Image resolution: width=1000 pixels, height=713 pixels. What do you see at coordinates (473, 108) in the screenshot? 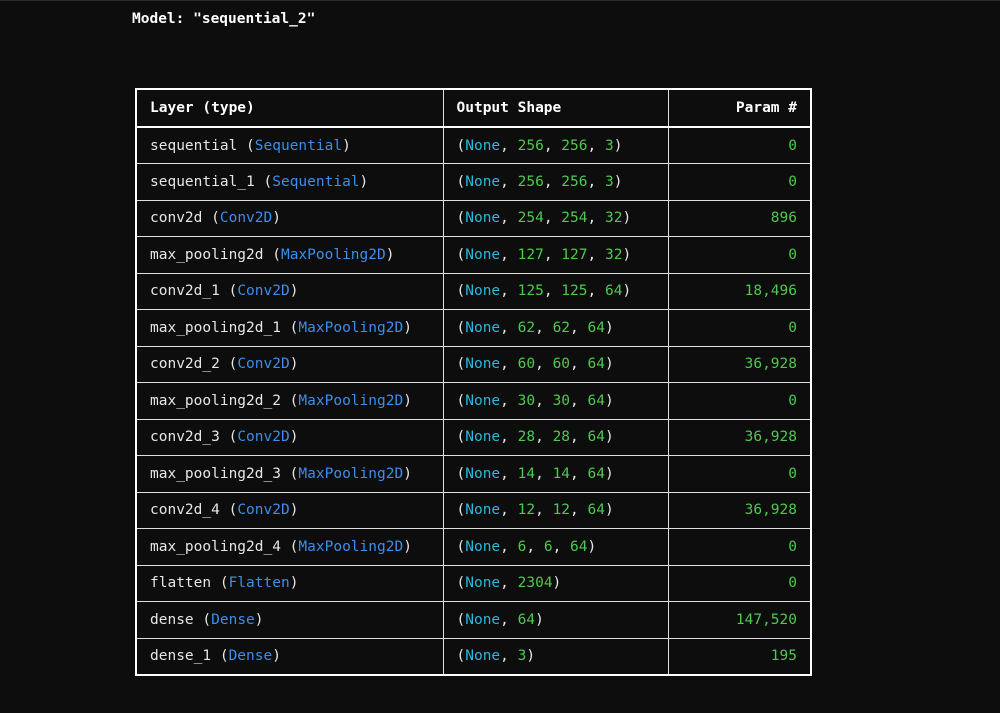
I see `table-header-row: Layer (type) Output Shape Param #` at bounding box center [473, 108].